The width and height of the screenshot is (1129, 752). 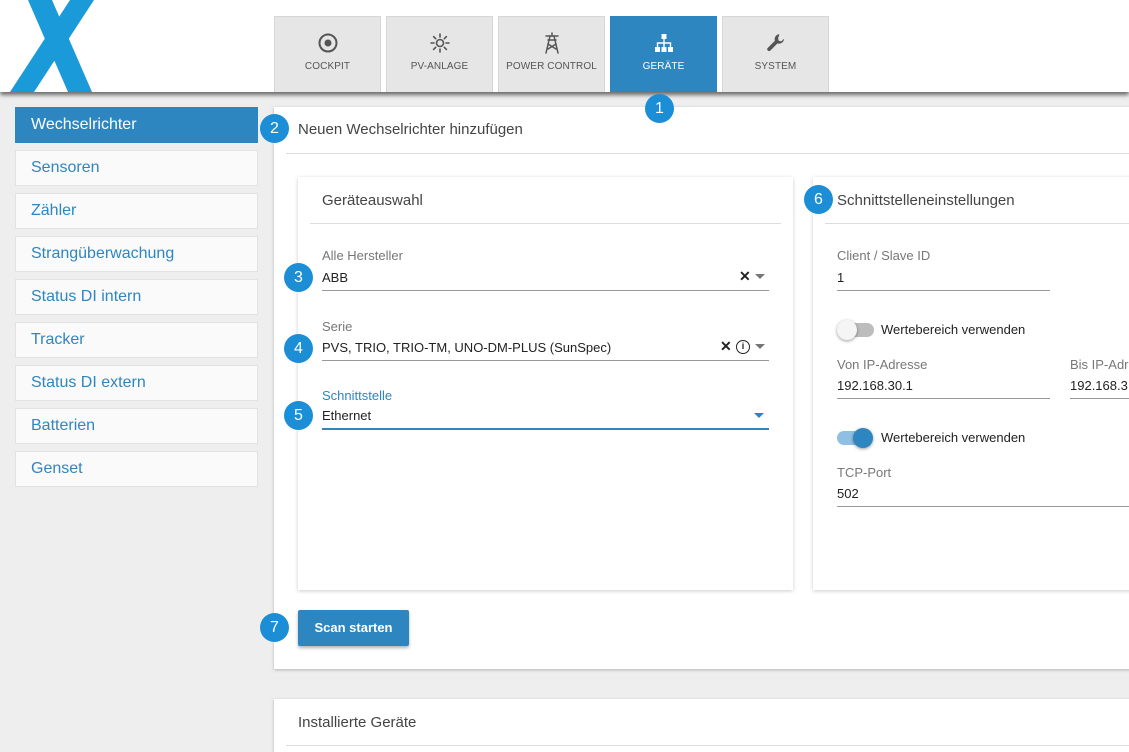 What do you see at coordinates (327, 54) in the screenshot?
I see `tab-cockpit: COCKPIT` at bounding box center [327, 54].